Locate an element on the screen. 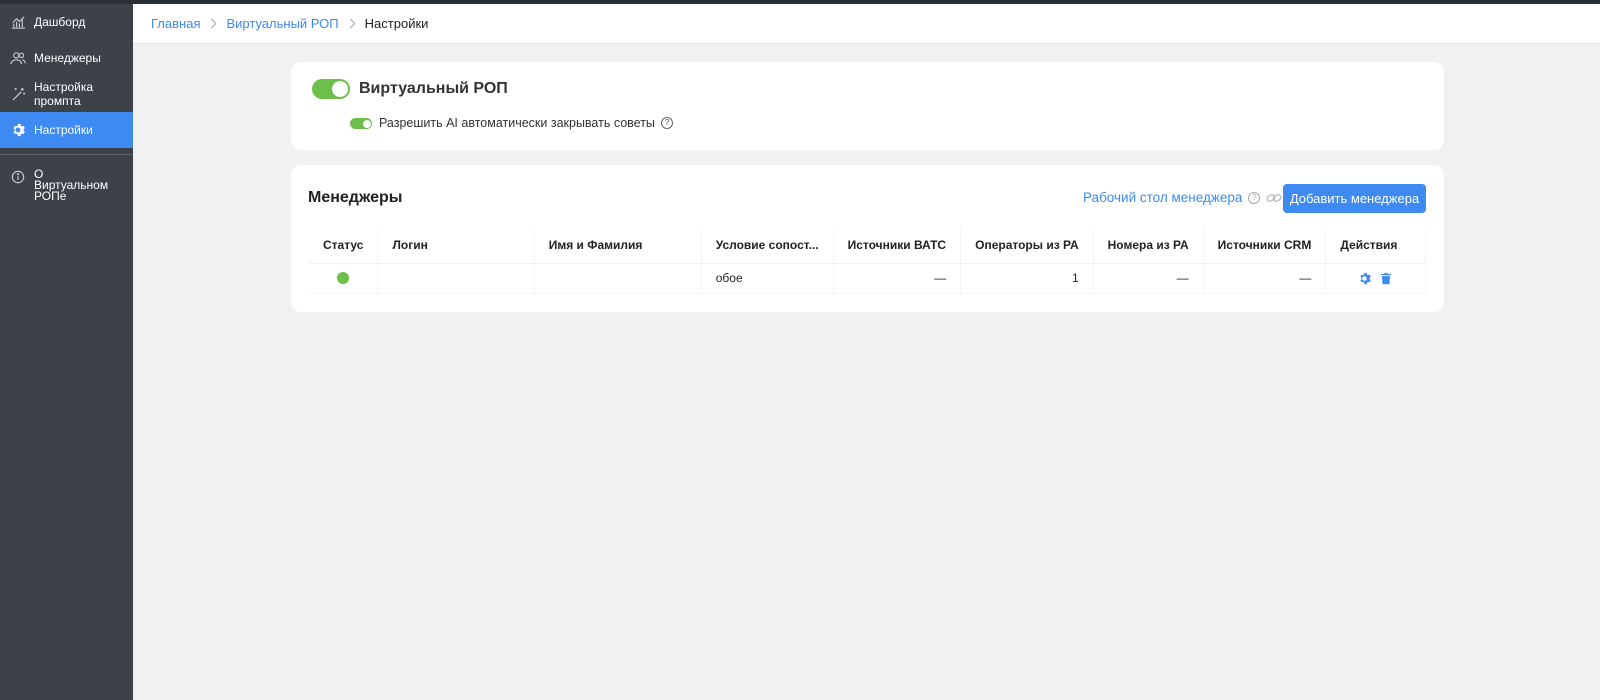 The image size is (1600, 700). column-header-vats-sources: Источники ВАТС is located at coordinates (897, 246).